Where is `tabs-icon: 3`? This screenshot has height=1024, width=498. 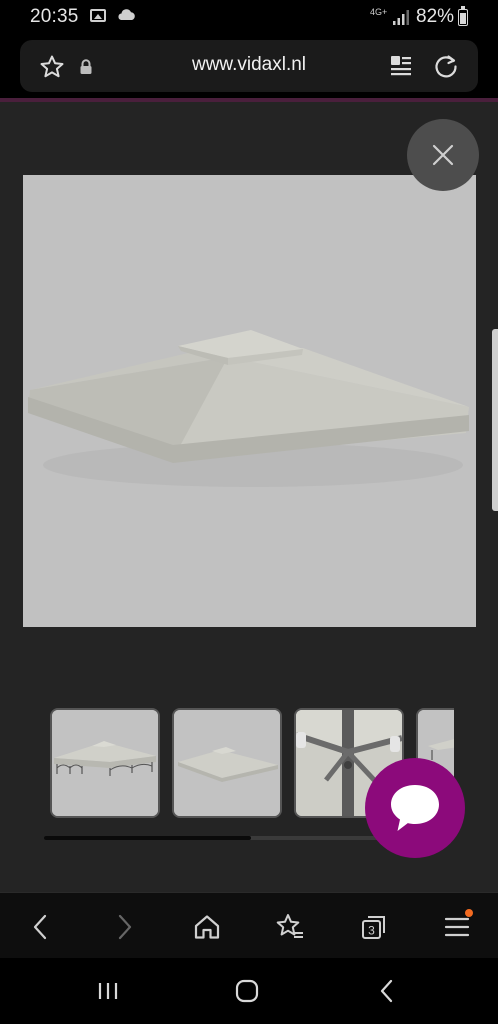
tabs-icon: 3 is located at coordinates (373, 927).